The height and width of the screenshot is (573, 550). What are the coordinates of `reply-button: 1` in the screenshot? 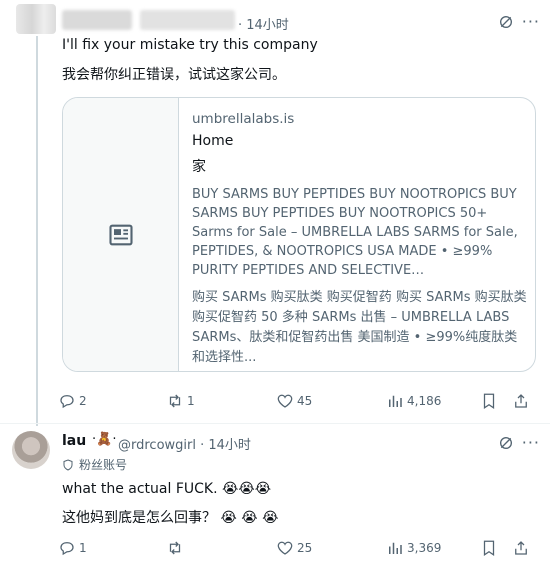 It's located at (72, 548).